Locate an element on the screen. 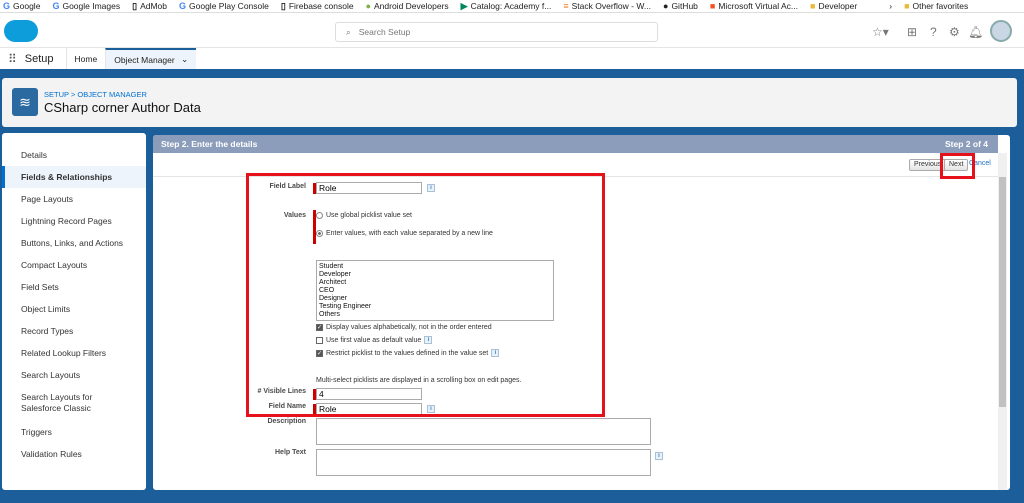 The height and width of the screenshot is (503, 1024). sidebar-item-record-types: Record Types is located at coordinates (74, 331).